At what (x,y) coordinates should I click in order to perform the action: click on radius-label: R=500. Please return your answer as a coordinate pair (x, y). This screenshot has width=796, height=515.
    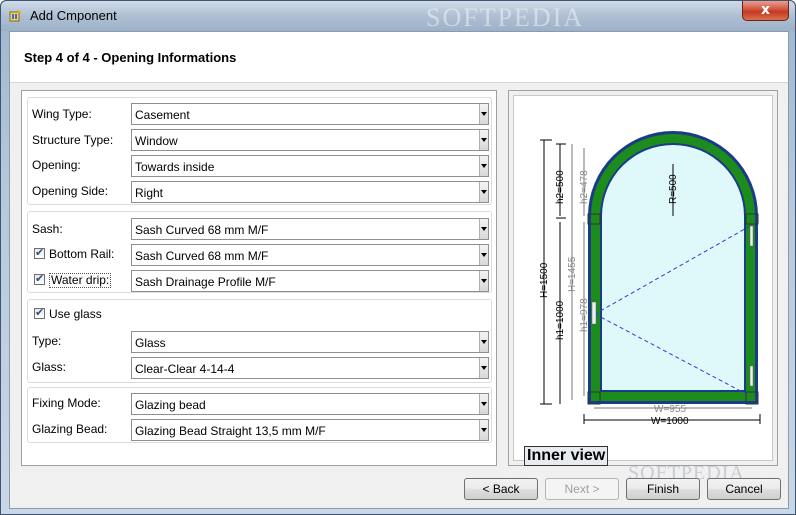
    Looking at the image, I should click on (673, 189).